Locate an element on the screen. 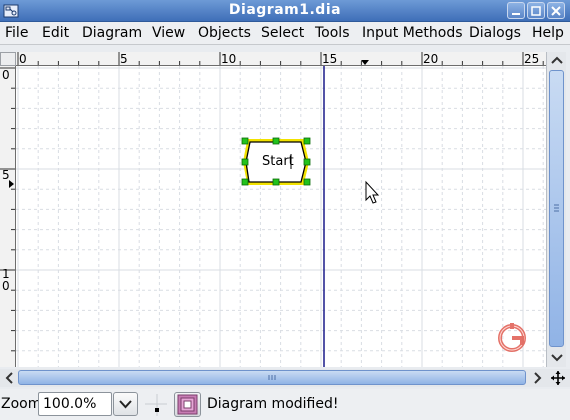 The height and width of the screenshot is (420, 570). horizontal-ruler-ticks: 0 5 10 15 20 25 is located at coordinates (280, 59).